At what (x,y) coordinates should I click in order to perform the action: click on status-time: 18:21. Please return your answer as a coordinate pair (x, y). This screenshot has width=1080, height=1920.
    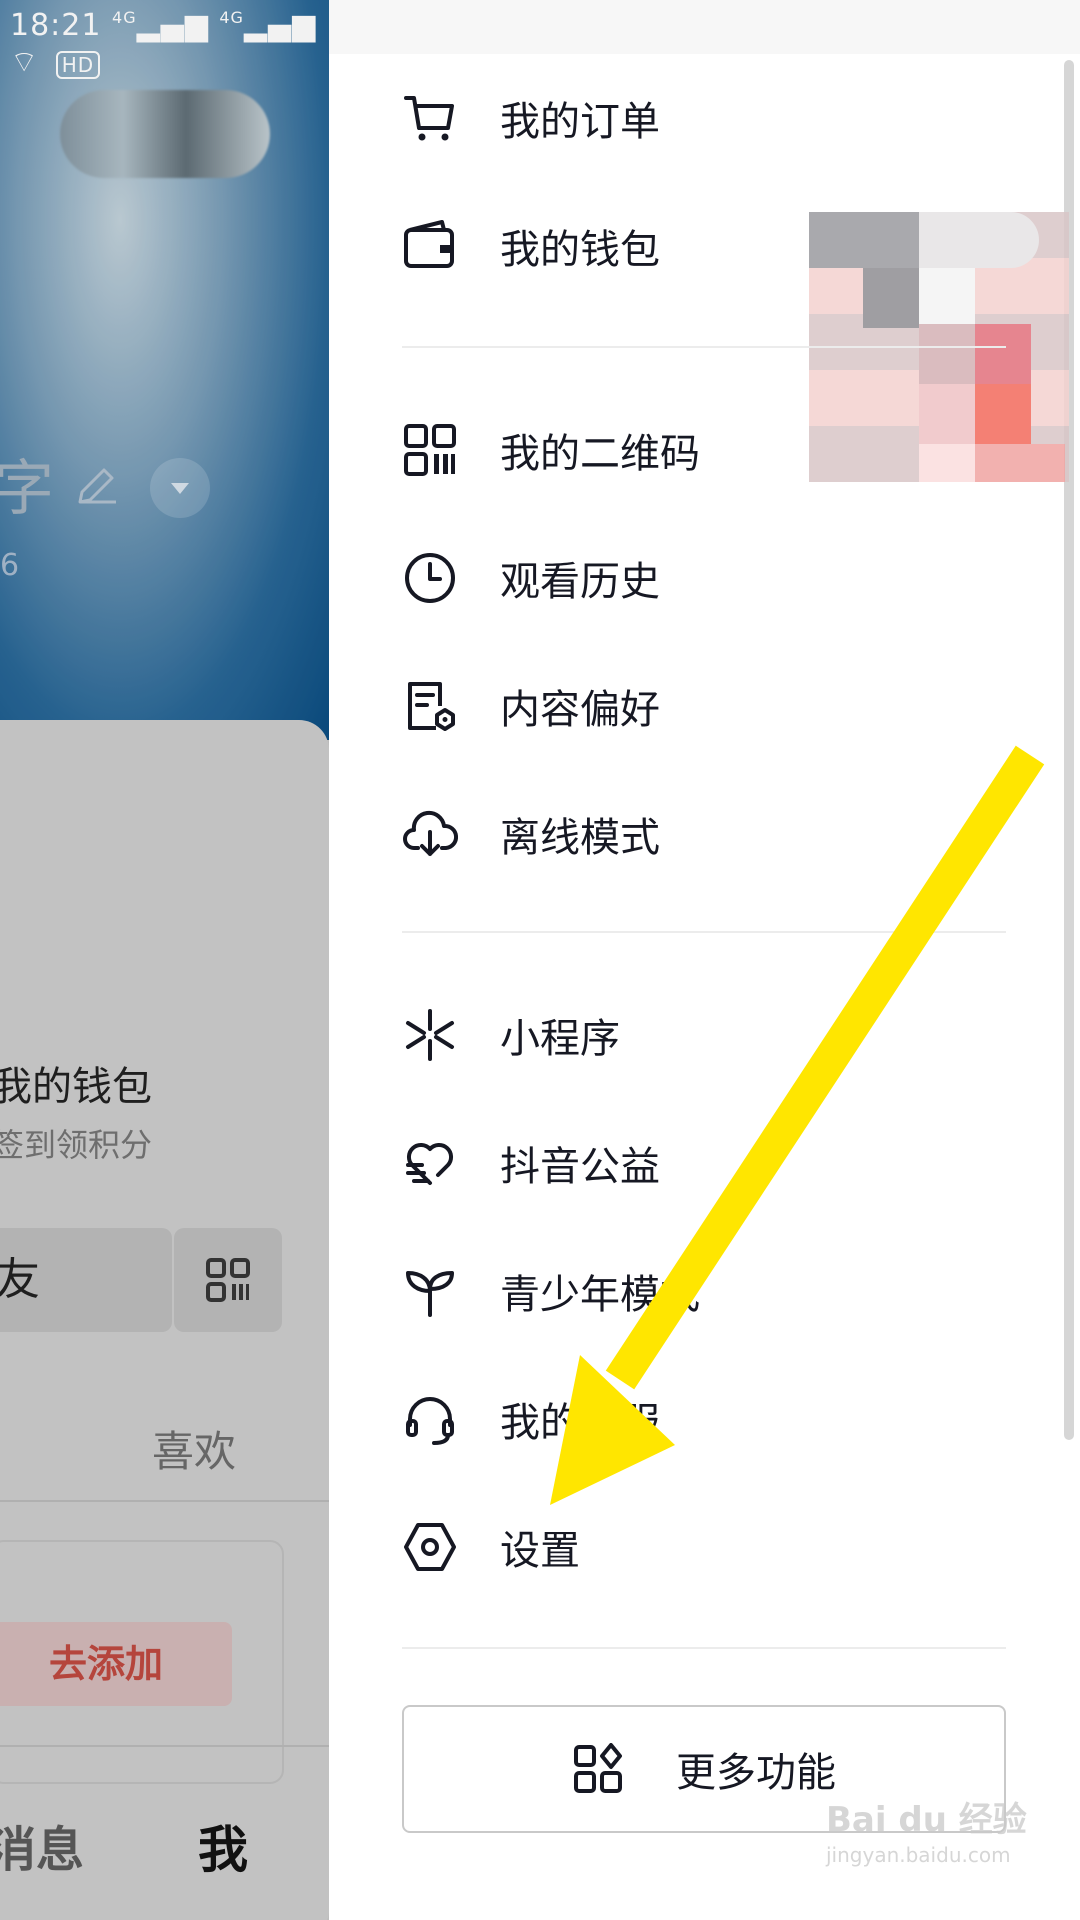
    Looking at the image, I should click on (56, 25).